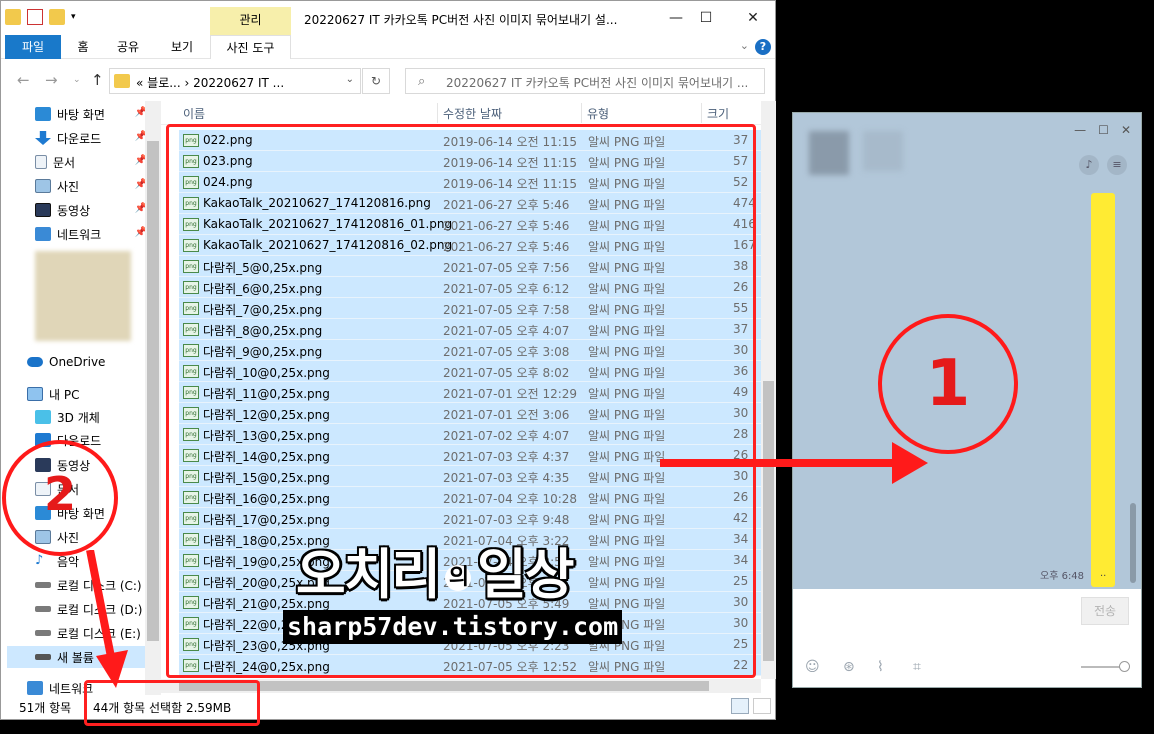  I want to click on emoji-icon: ☺, so click(812, 667).